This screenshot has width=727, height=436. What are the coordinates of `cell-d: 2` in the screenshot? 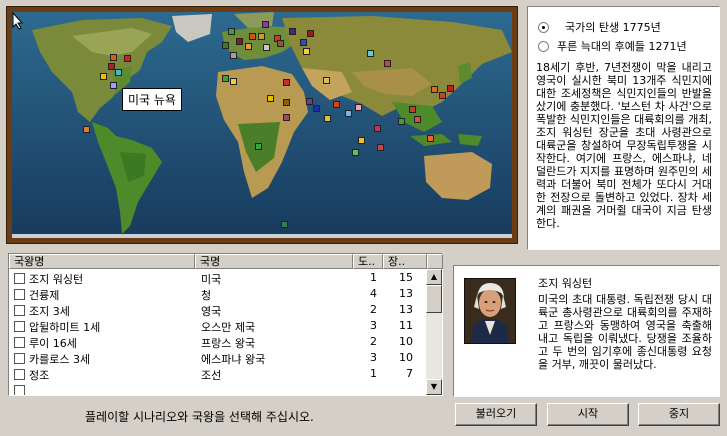 It's located at (373, 309).